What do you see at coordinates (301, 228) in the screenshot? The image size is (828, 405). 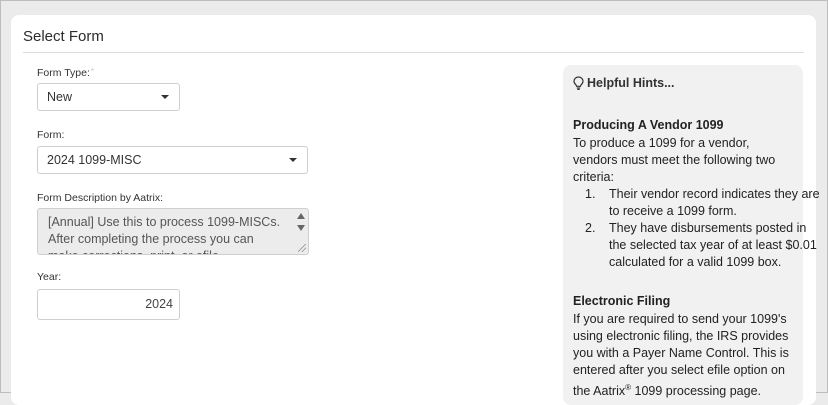 I see `scroll-down-icon` at bounding box center [301, 228].